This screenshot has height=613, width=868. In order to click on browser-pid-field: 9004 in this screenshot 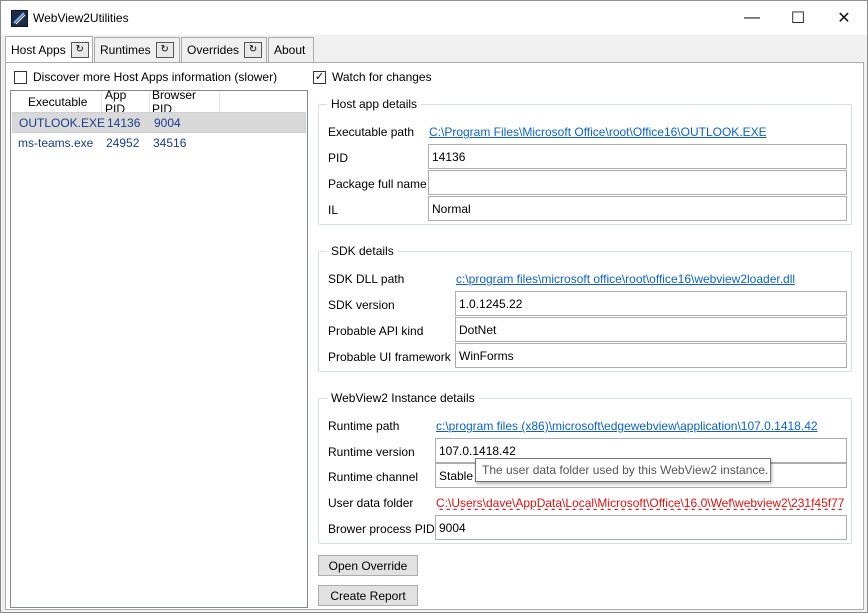, I will do `click(641, 527)`.